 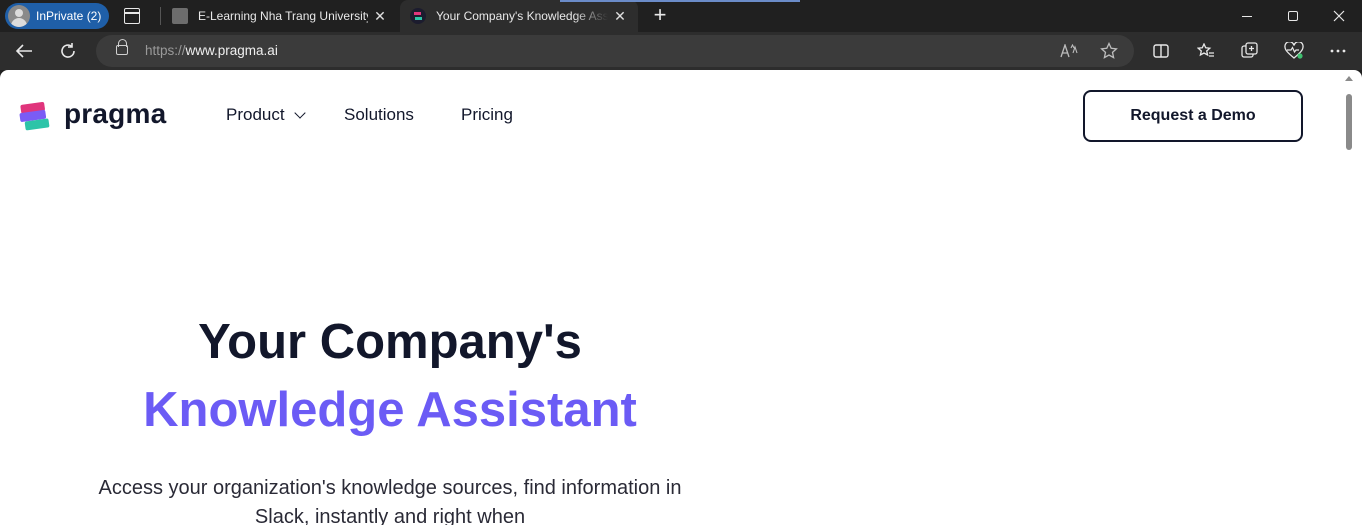 I want to click on favorites-list-icon, so click(x=1205, y=50).